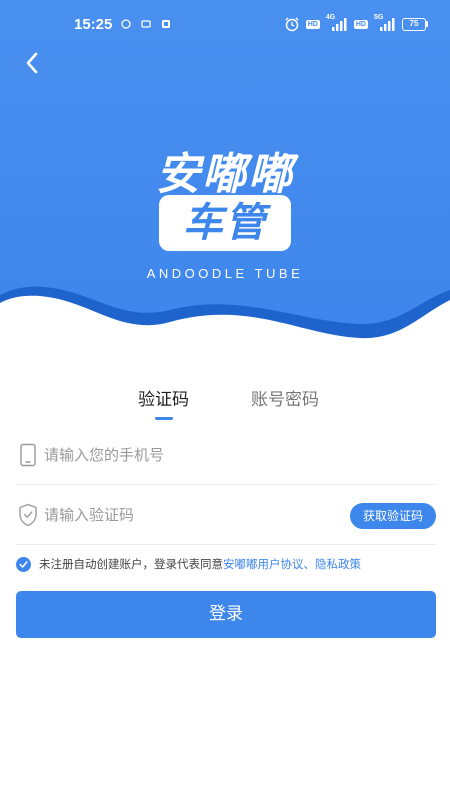 The width and height of the screenshot is (450, 800). Describe the element at coordinates (28, 515) in the screenshot. I see `shield-check-icon` at that location.